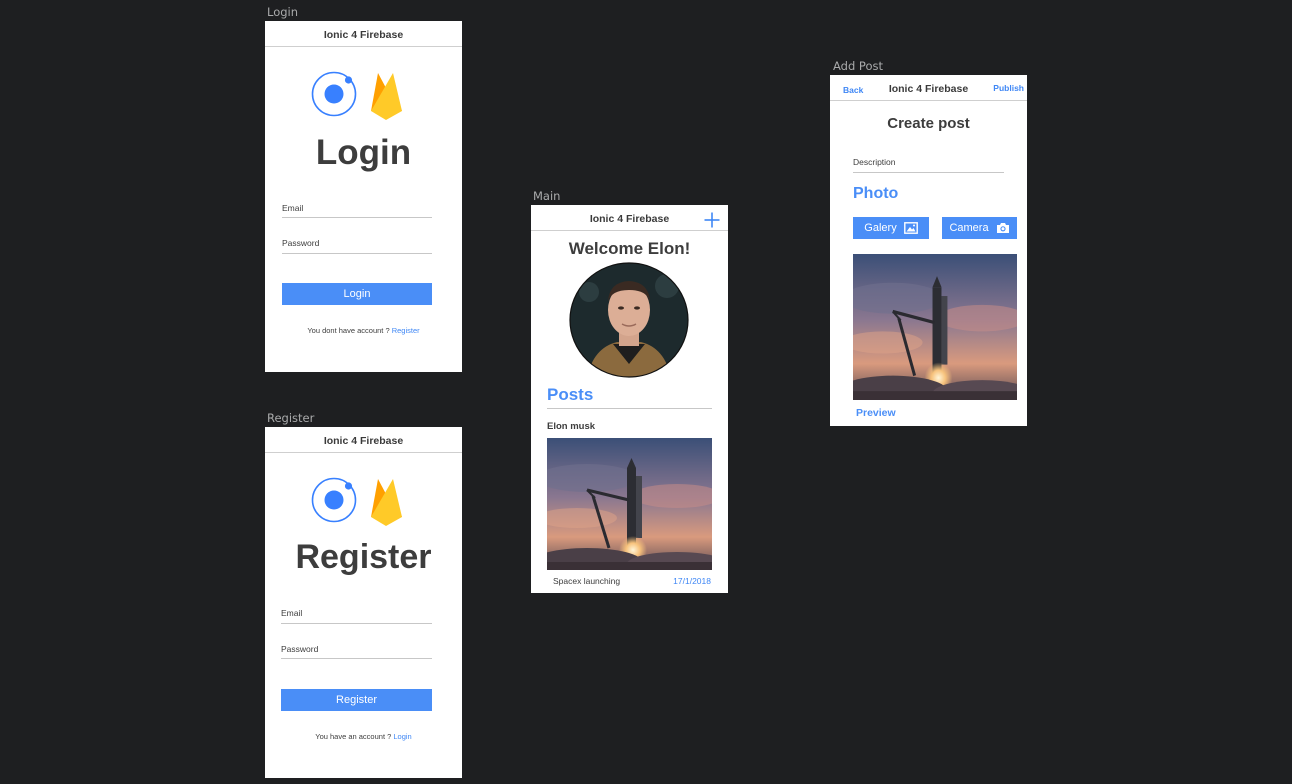 The image size is (1292, 784). I want to click on post-author: Elon musk, so click(571, 426).